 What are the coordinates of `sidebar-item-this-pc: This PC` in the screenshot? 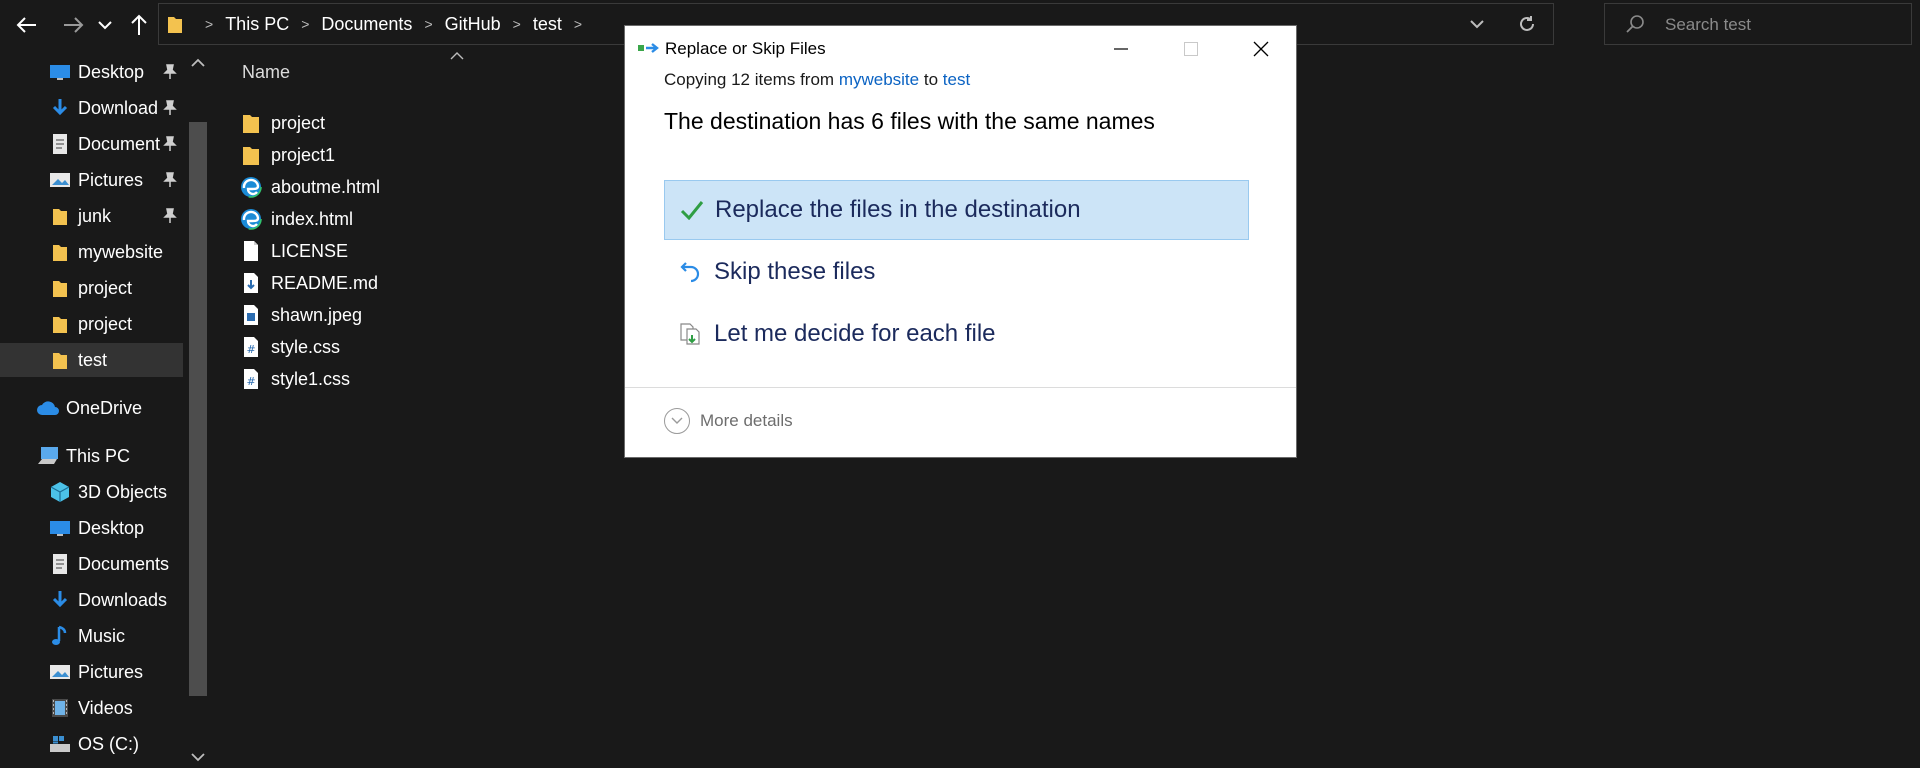 It's located at (91, 456).